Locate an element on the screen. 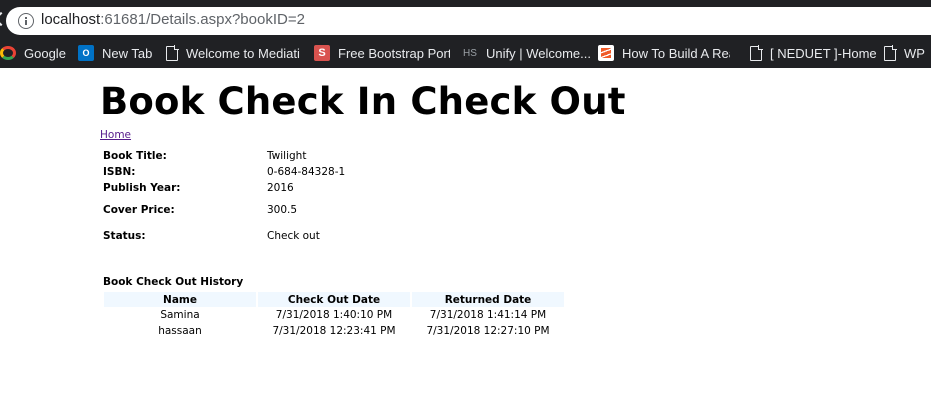 This screenshot has height=419, width=931. cell-checkout-date: 7/31/2018 12:23:41 PM is located at coordinates (334, 331).